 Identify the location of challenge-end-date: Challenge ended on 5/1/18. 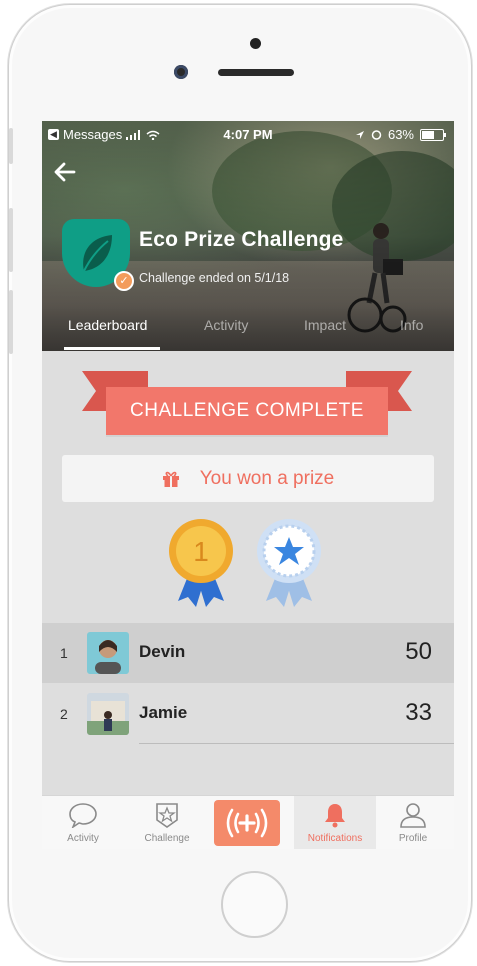
(214, 278).